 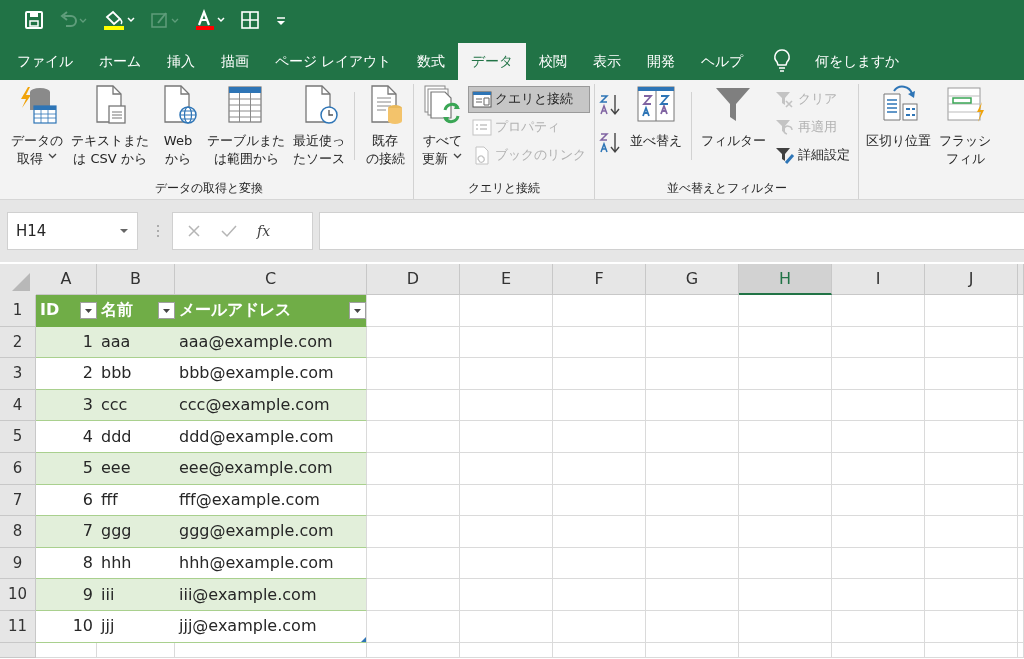 What do you see at coordinates (965, 126) in the screenshot?
I see `ribbon-button: フラッシ フィル` at bounding box center [965, 126].